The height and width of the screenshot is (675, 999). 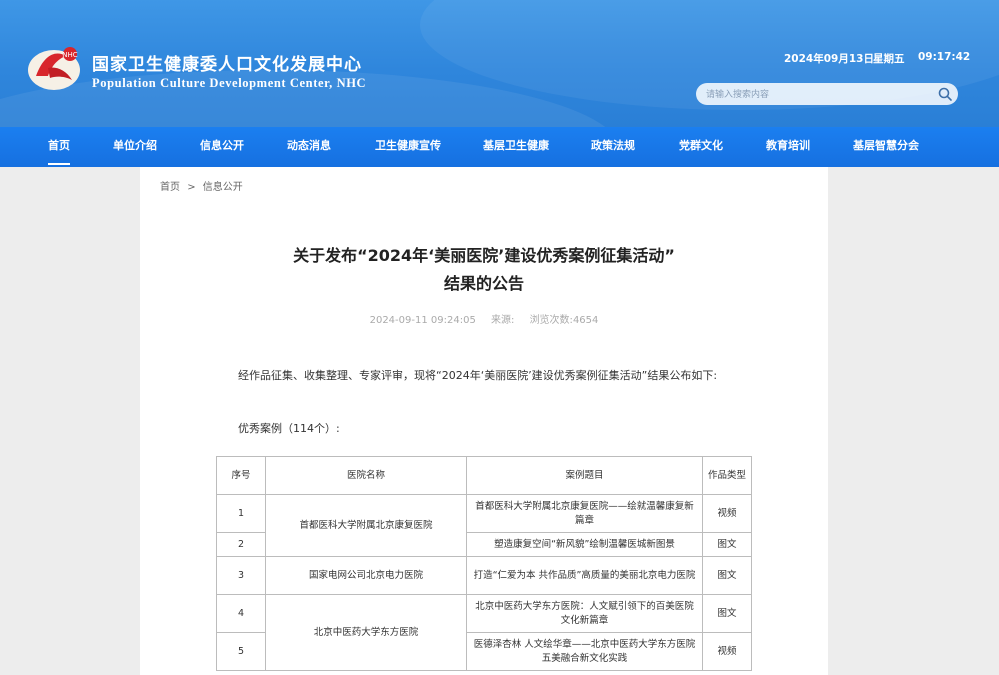 I want to click on site-logo-icon: NHC, so click(x=54, y=67).